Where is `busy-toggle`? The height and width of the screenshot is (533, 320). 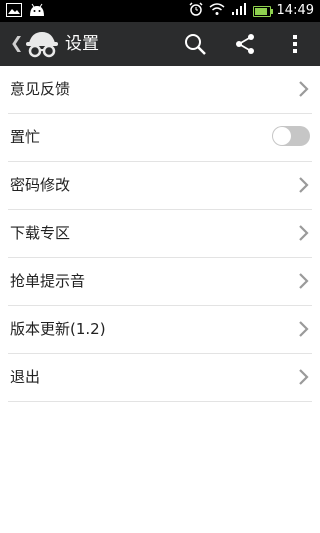
busy-toggle is located at coordinates (291, 136).